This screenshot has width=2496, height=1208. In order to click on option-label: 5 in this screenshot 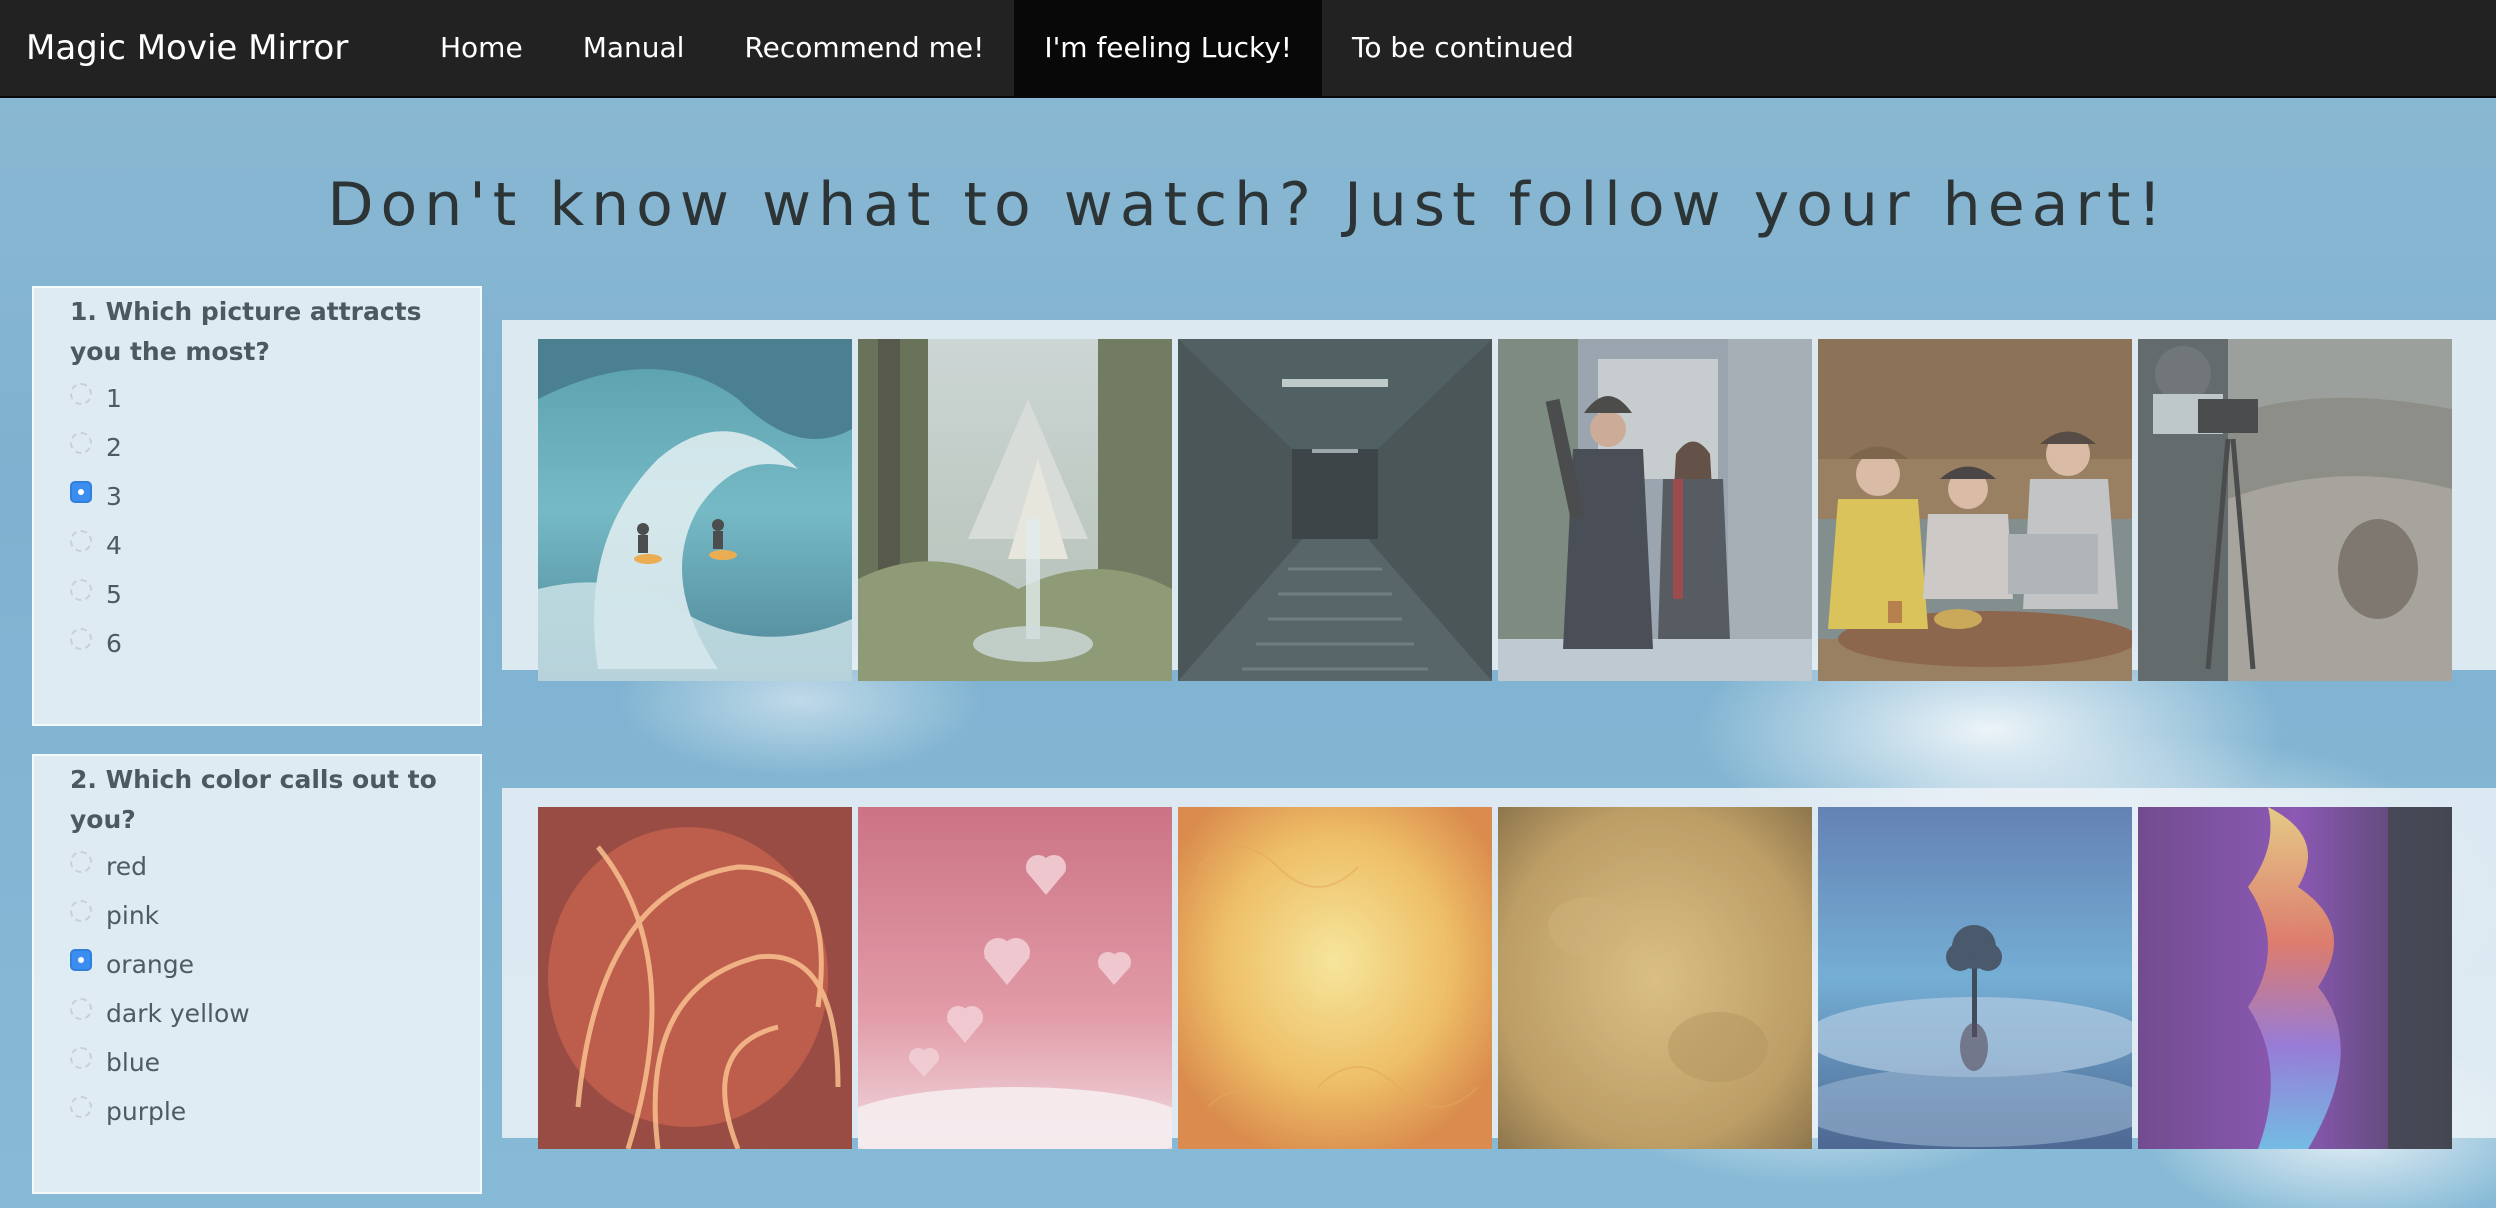, I will do `click(114, 594)`.